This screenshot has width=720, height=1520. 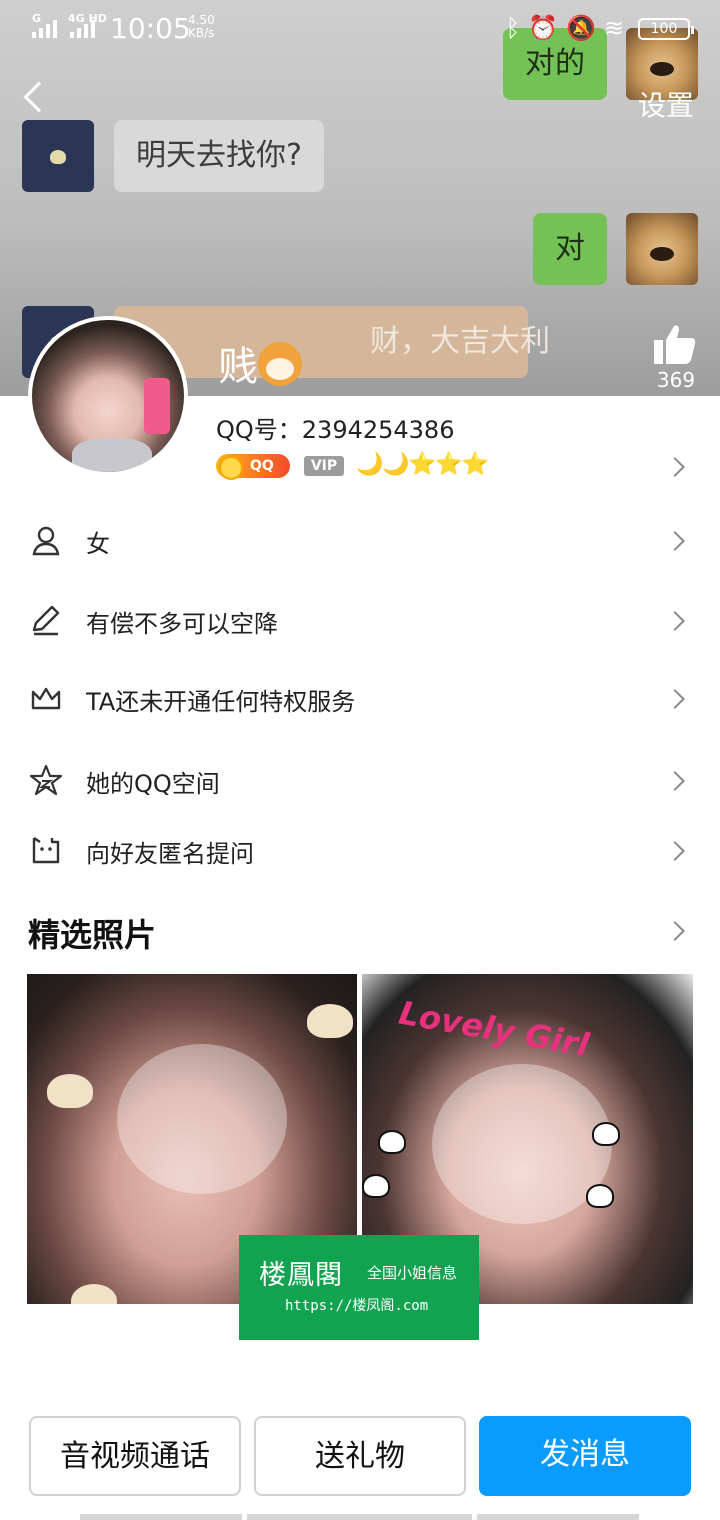 I want to click on row-gender: 女, so click(x=360, y=541).